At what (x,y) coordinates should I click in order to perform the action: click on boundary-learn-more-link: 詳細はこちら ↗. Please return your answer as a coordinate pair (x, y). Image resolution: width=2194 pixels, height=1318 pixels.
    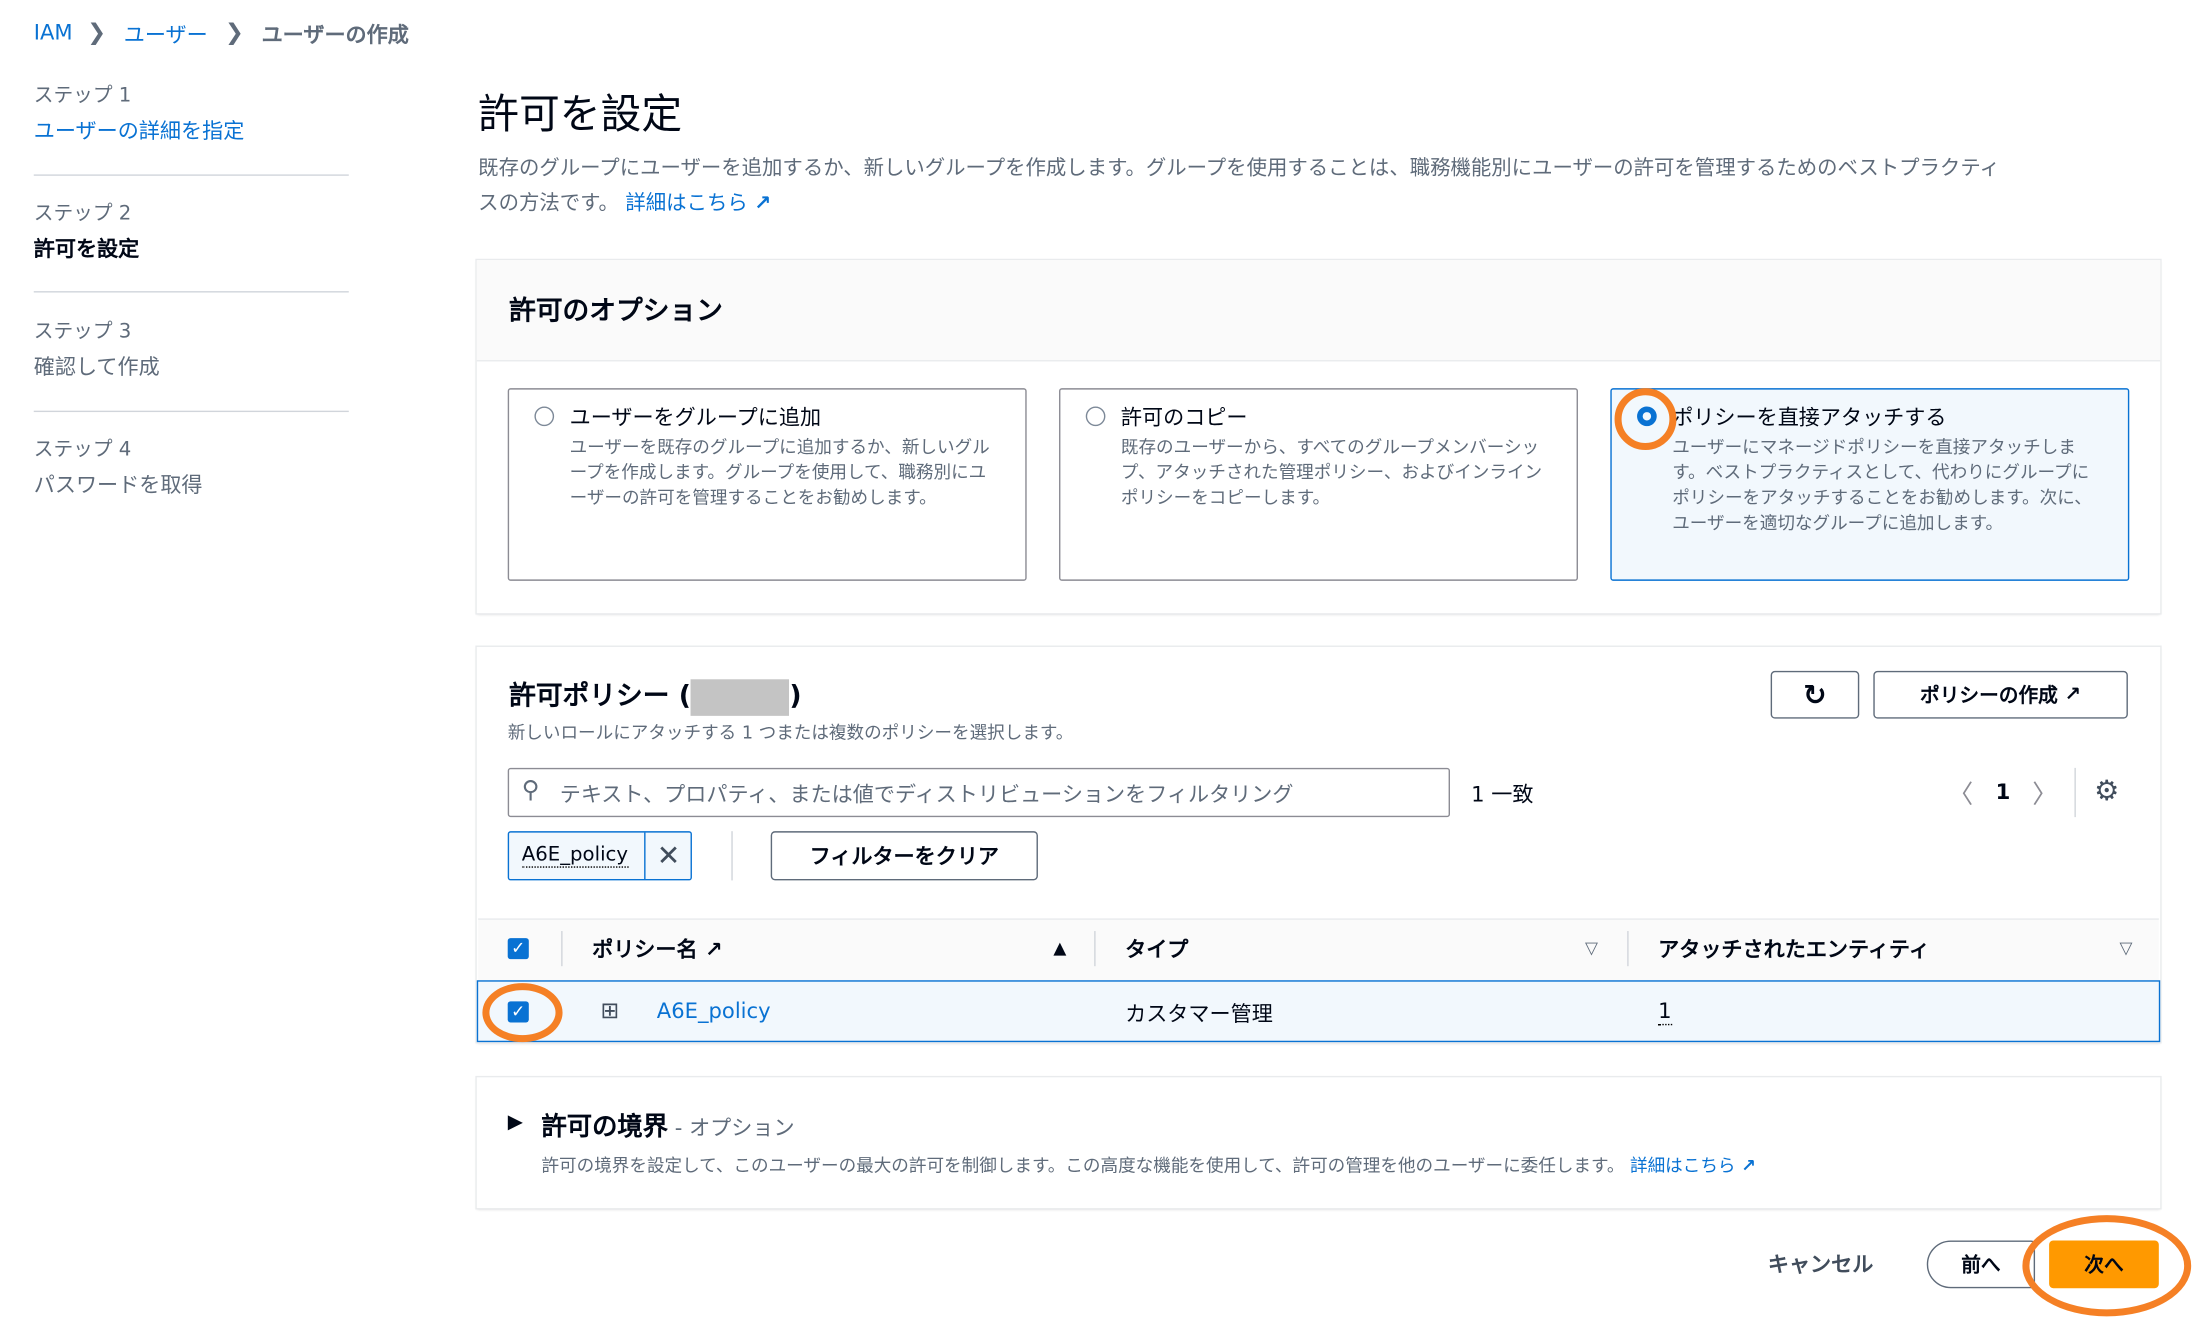
    Looking at the image, I should click on (1693, 1165).